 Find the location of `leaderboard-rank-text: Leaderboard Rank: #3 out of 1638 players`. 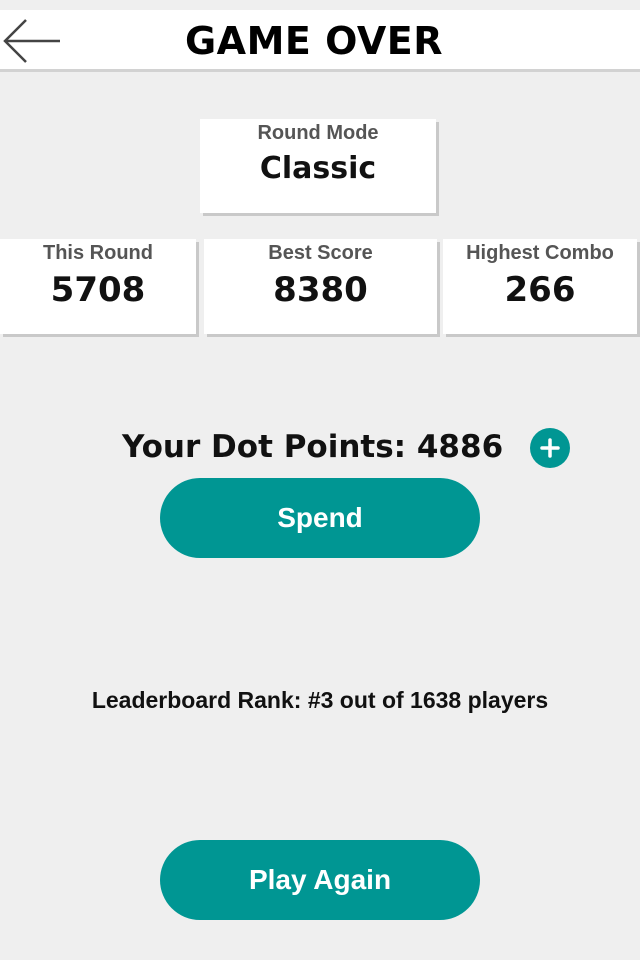

leaderboard-rank-text: Leaderboard Rank: #3 out of 1638 players is located at coordinates (320, 700).